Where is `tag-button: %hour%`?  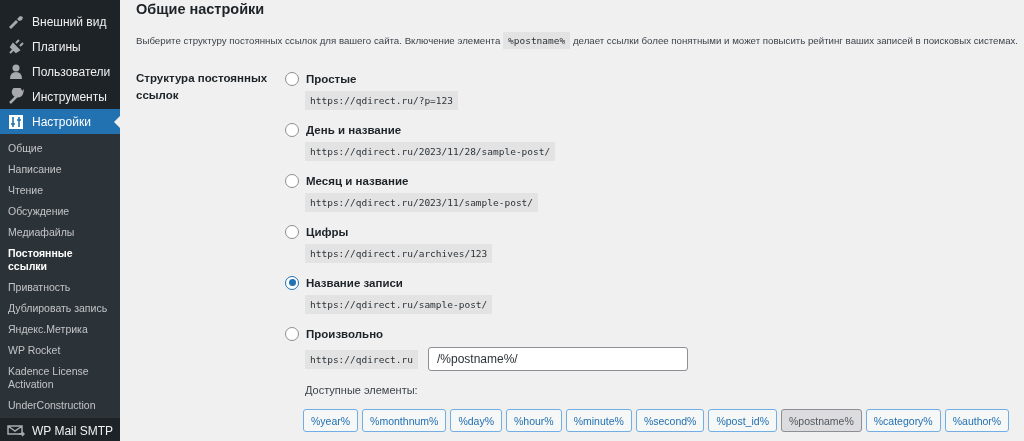
tag-button: %hour% is located at coordinates (534, 420).